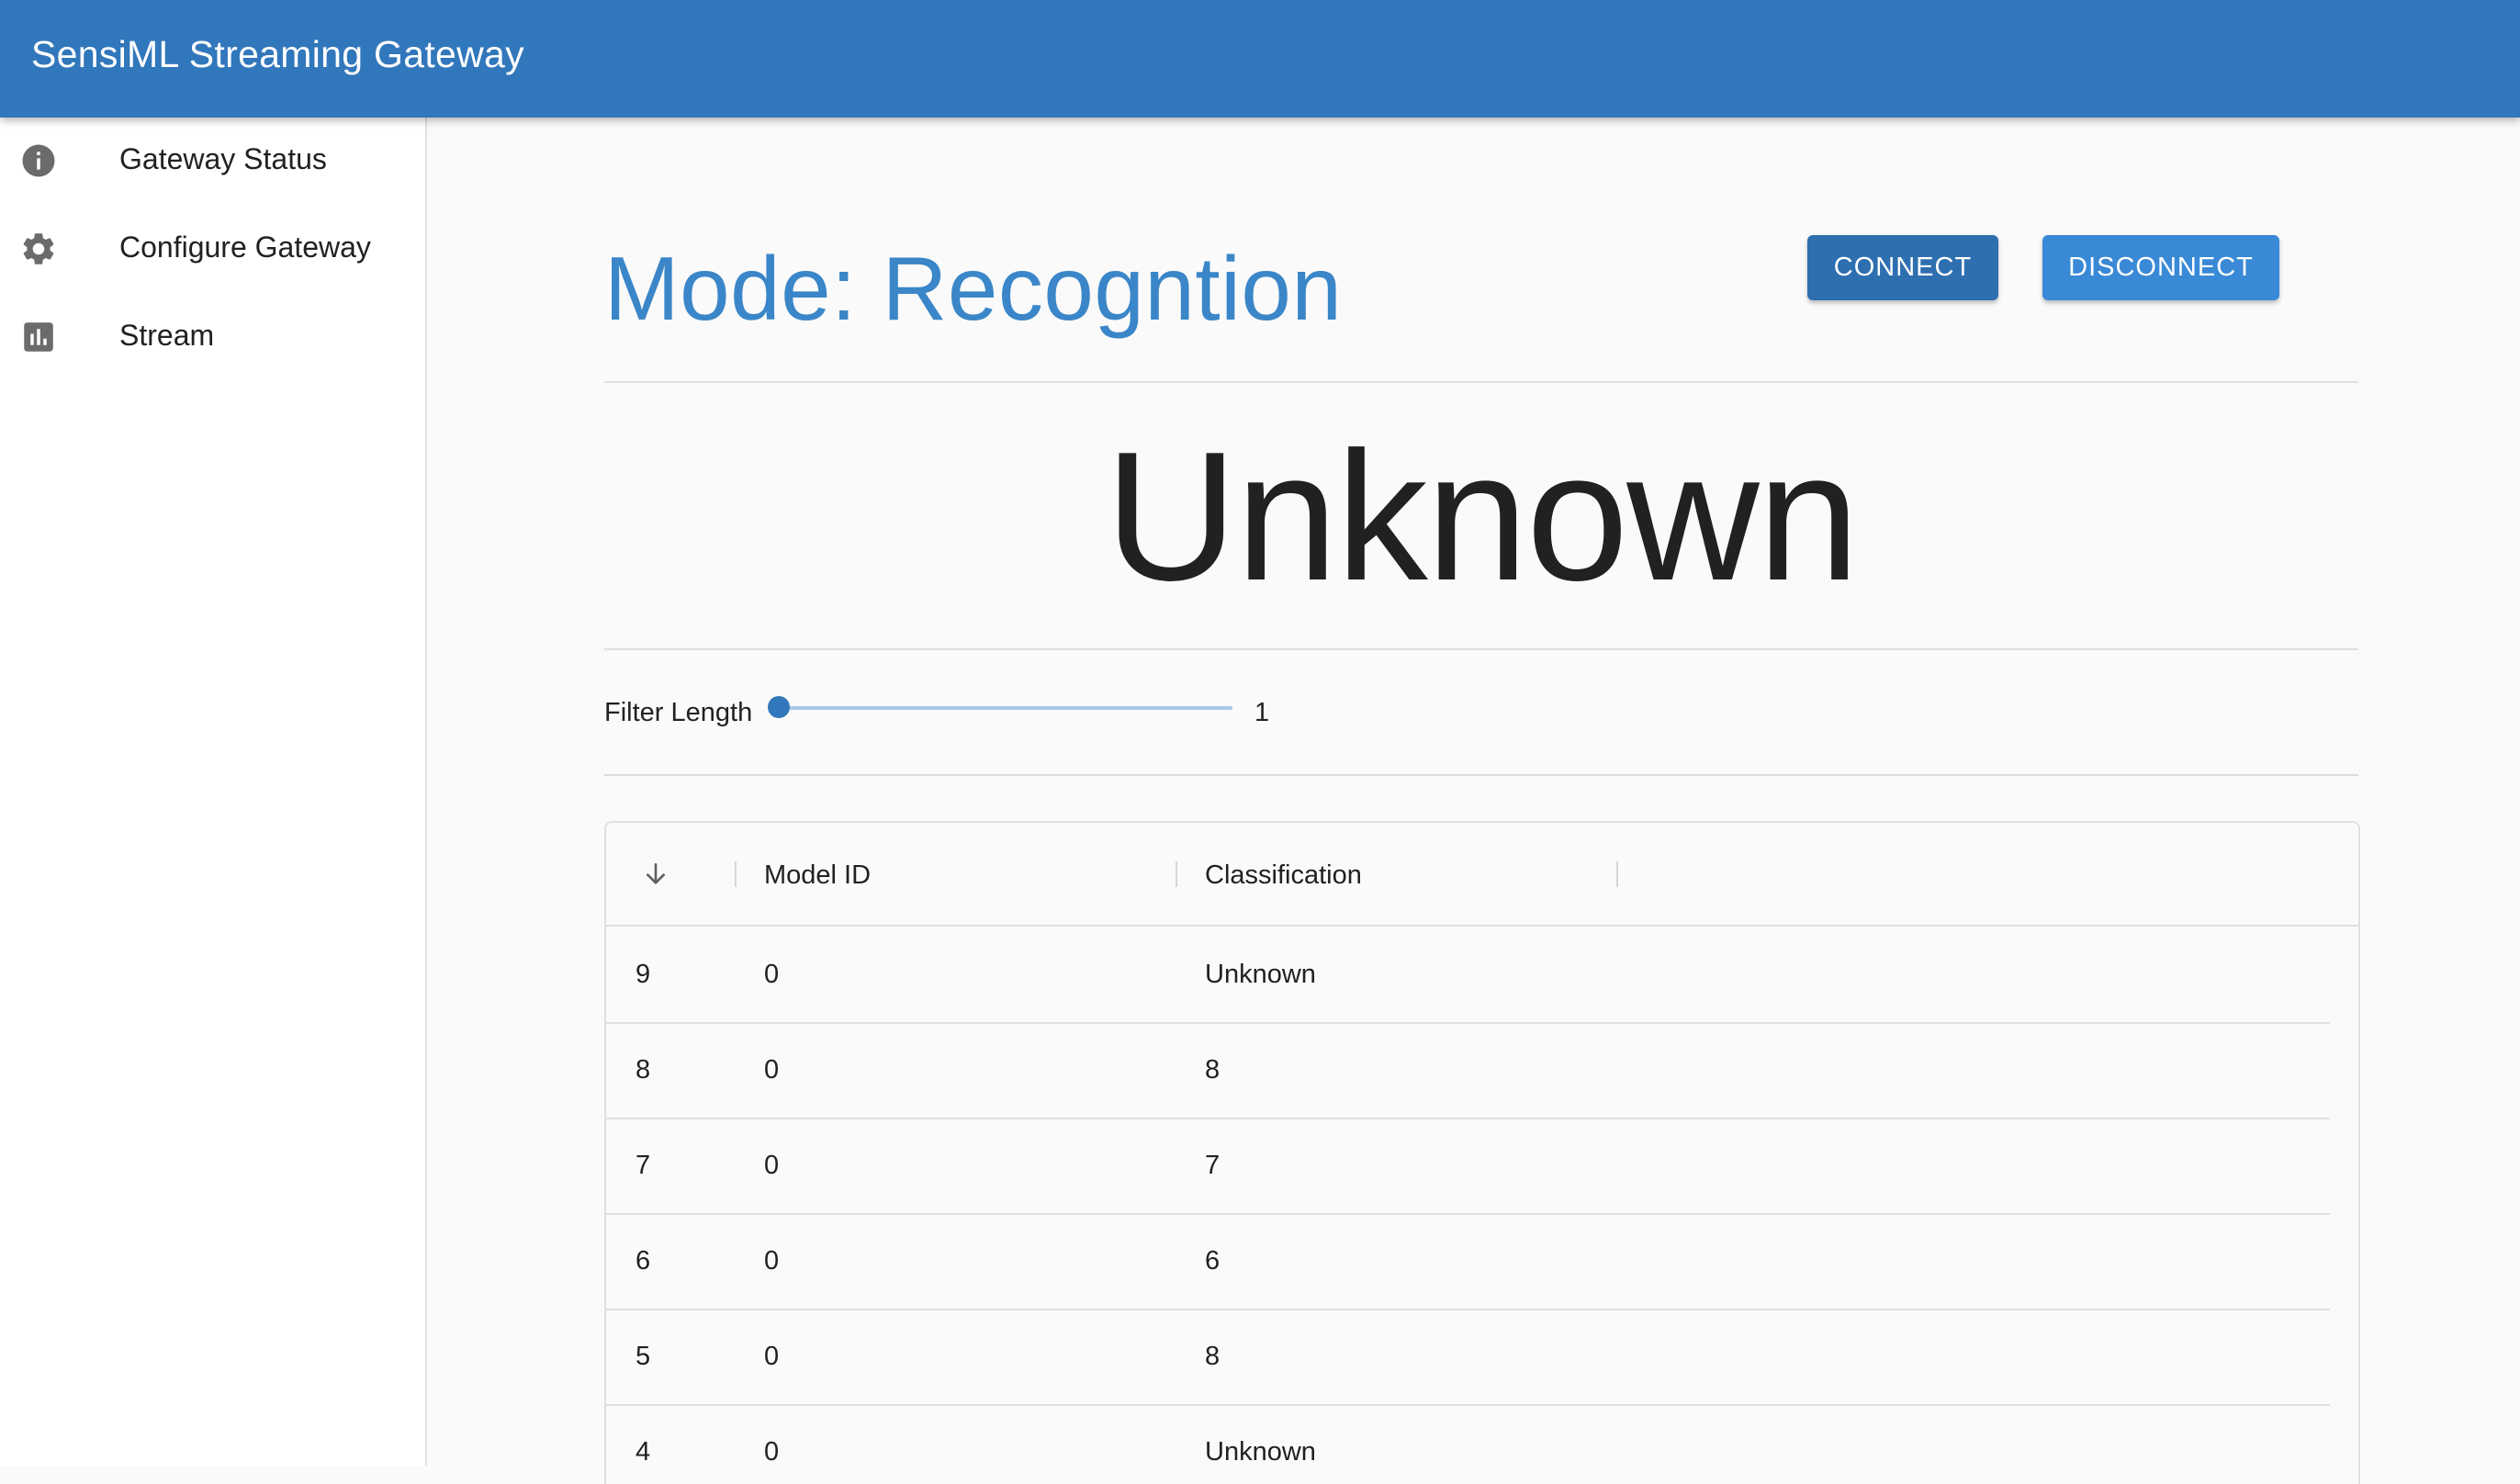  I want to click on sort-column-header, so click(670, 874).